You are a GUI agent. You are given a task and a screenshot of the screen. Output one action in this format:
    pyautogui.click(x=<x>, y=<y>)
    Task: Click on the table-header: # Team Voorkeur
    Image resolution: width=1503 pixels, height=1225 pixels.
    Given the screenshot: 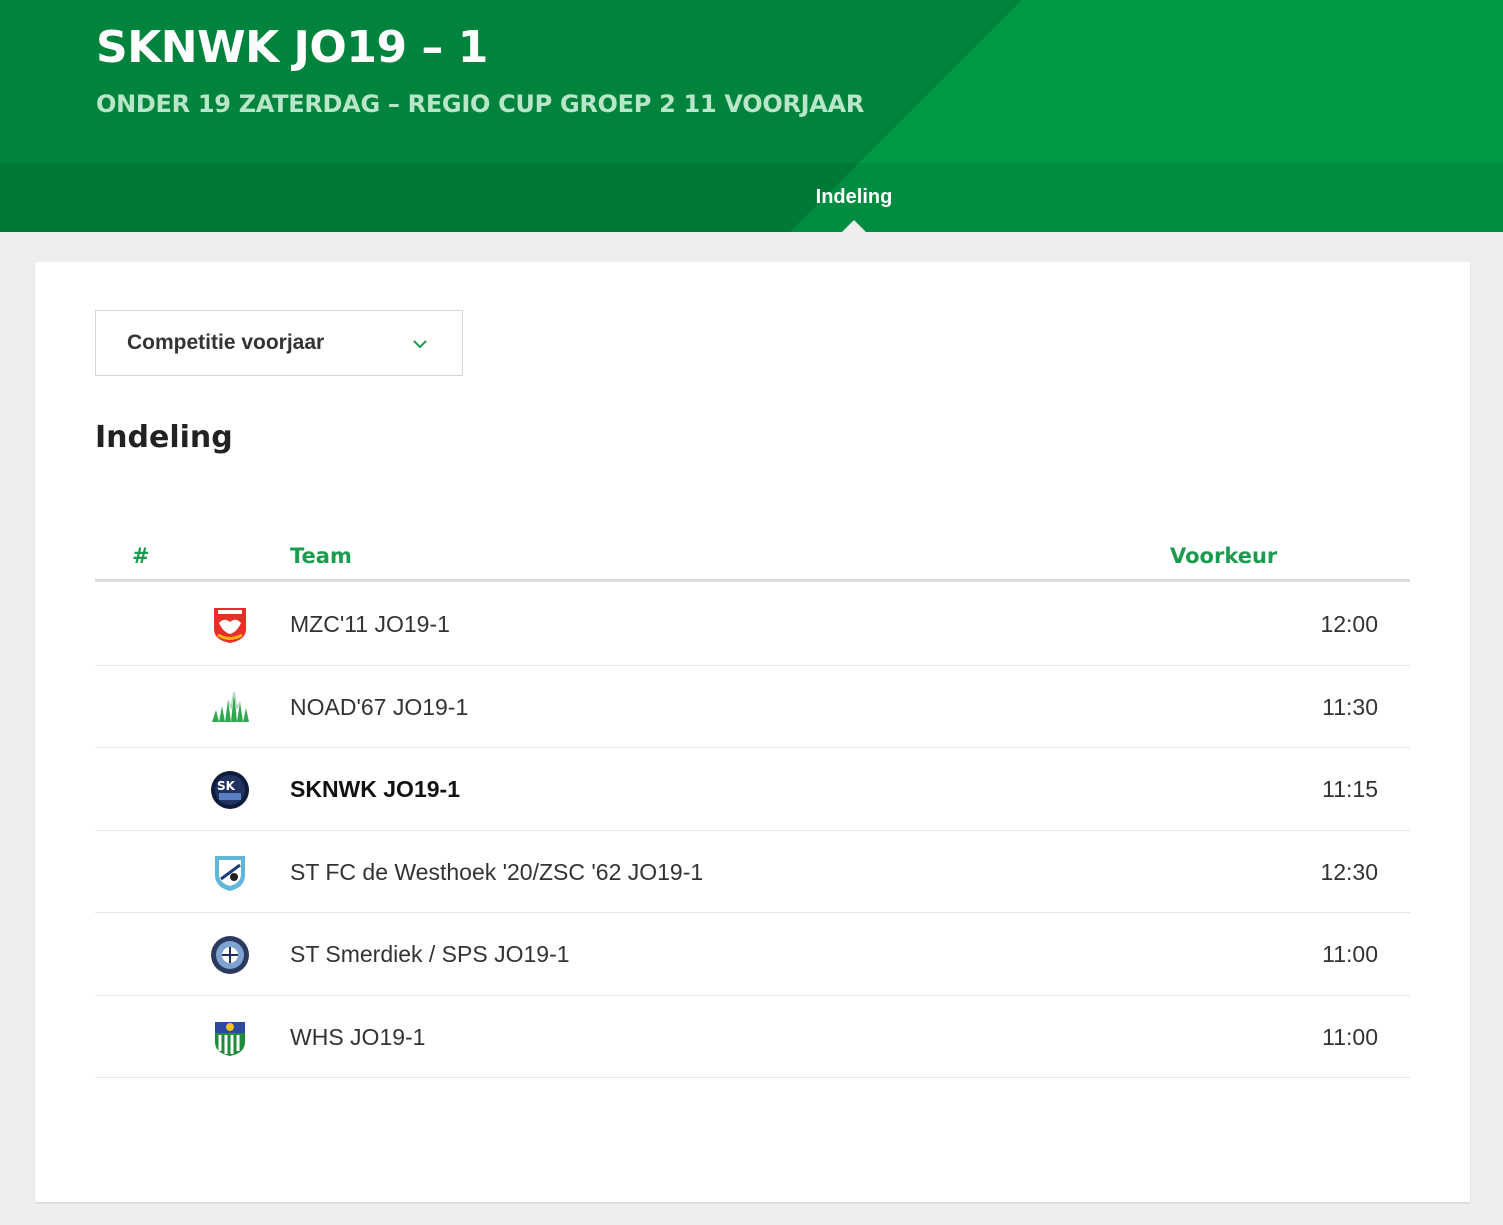 What is the action you would take?
    pyautogui.click(x=752, y=558)
    